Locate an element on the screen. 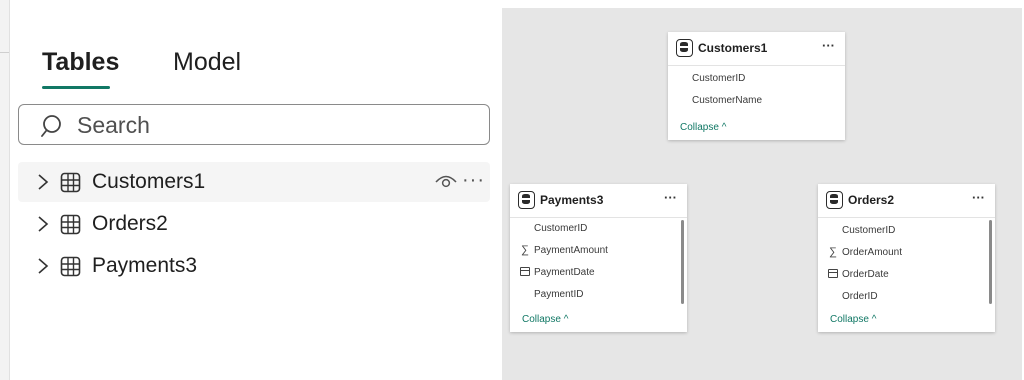  tab-tables: Tables is located at coordinates (80, 62).